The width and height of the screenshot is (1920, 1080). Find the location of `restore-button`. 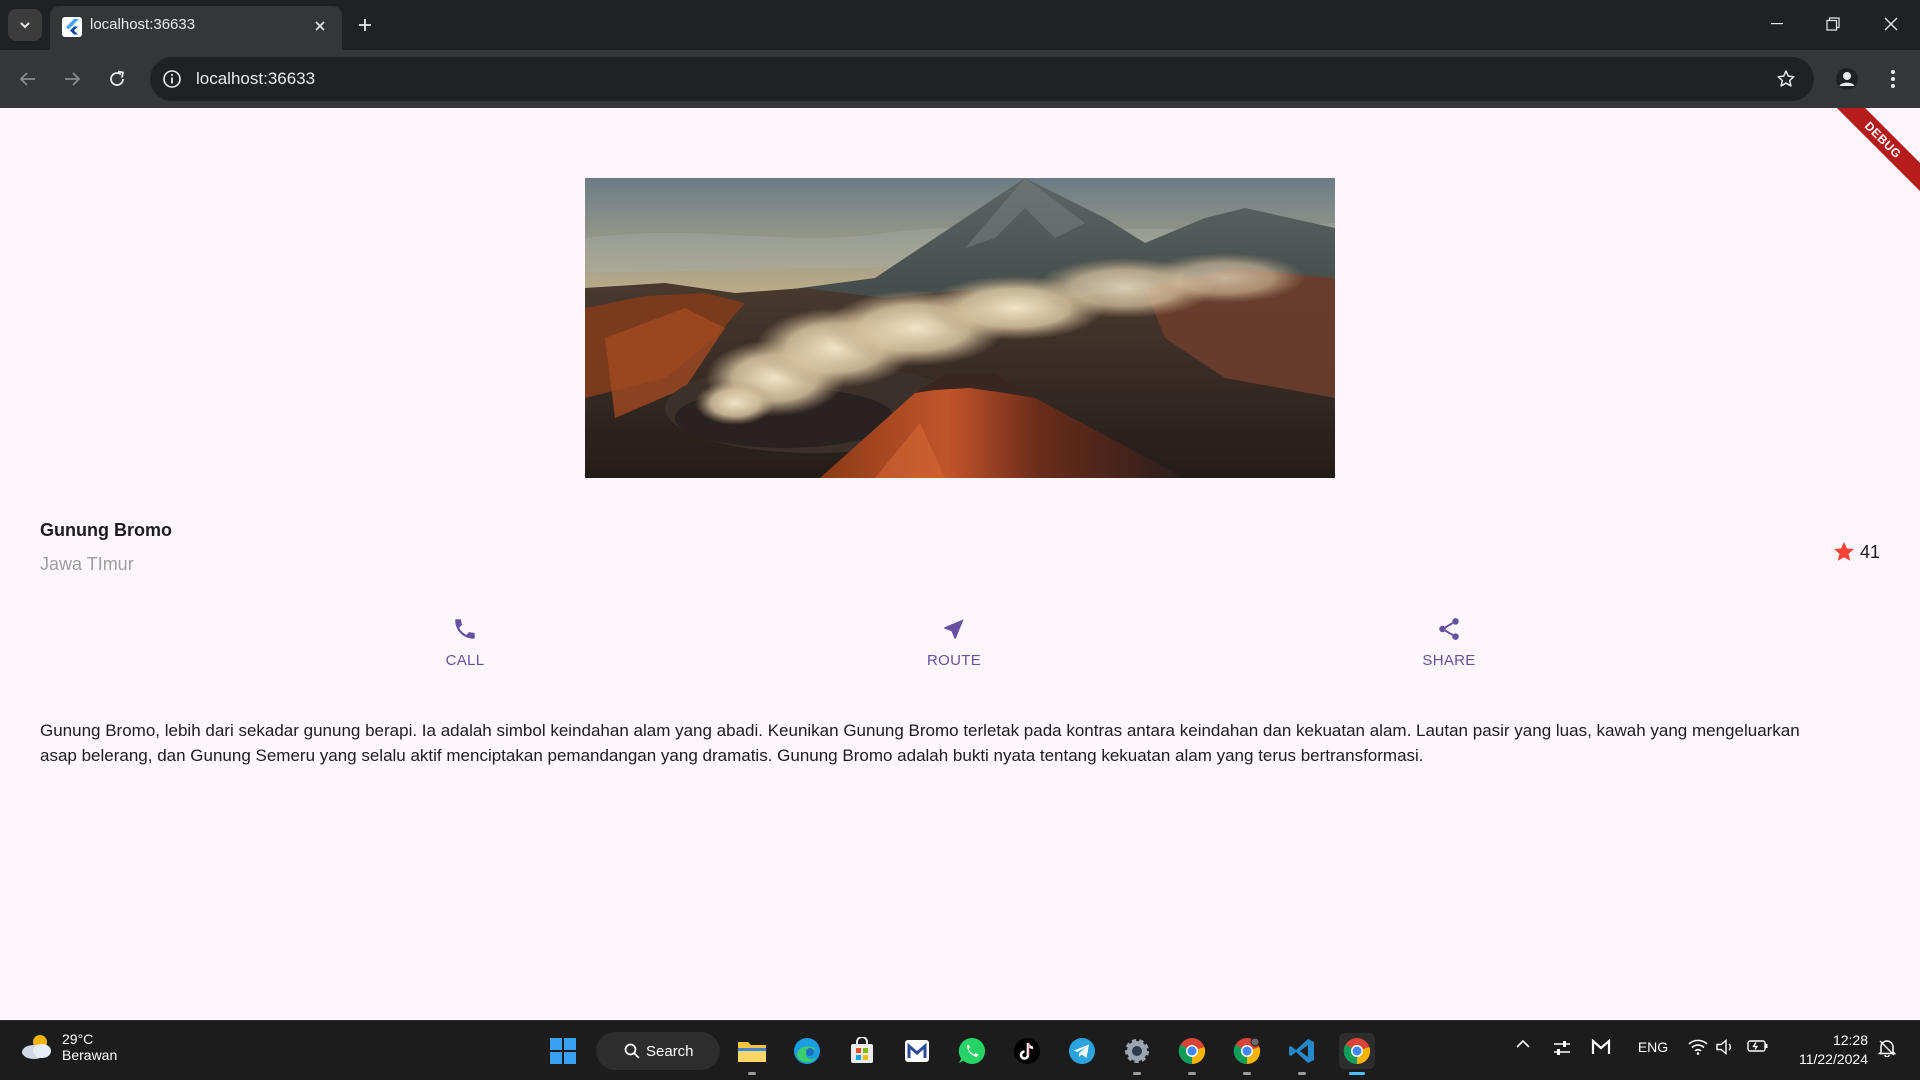

restore-button is located at coordinates (1833, 24).